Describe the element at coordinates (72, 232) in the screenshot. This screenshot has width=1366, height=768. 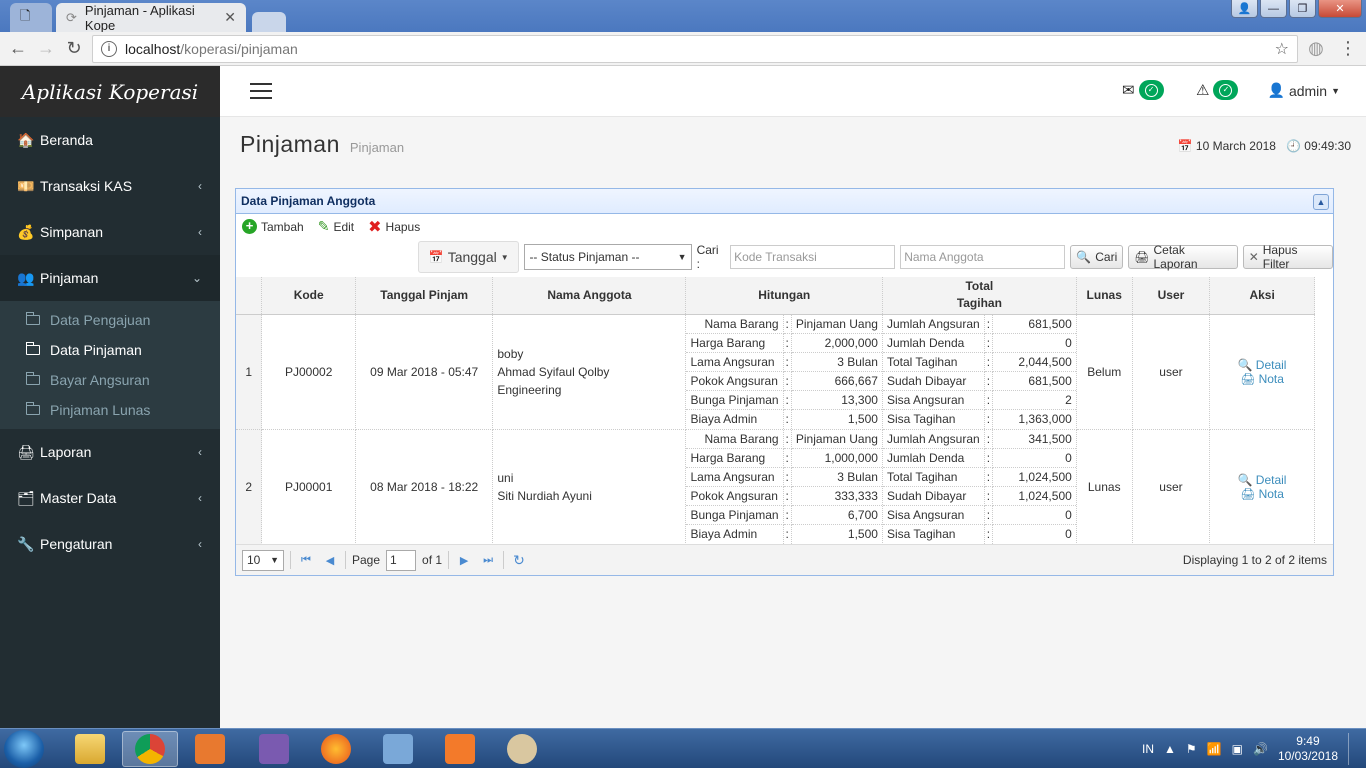
I see `sidebar-item-label: Simpanan` at that location.